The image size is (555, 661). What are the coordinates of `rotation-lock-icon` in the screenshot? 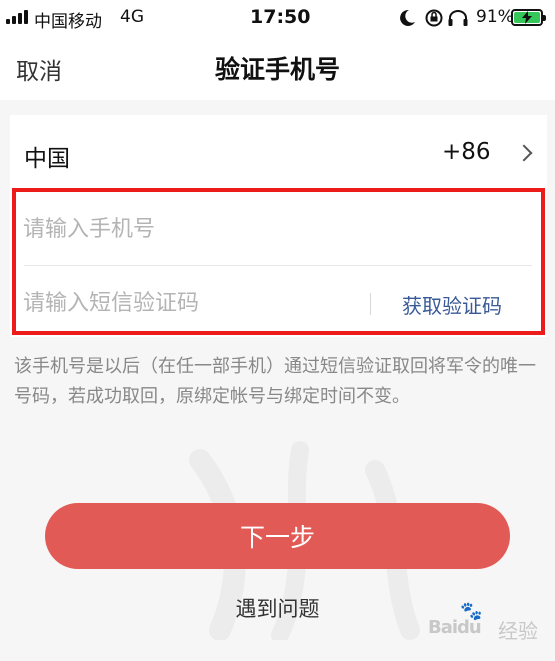 It's located at (434, 18).